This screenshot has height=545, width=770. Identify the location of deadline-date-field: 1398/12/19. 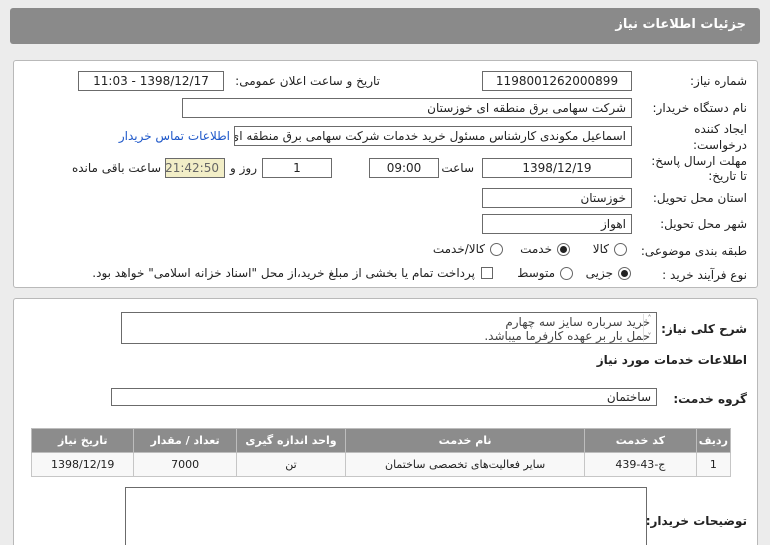
(557, 168).